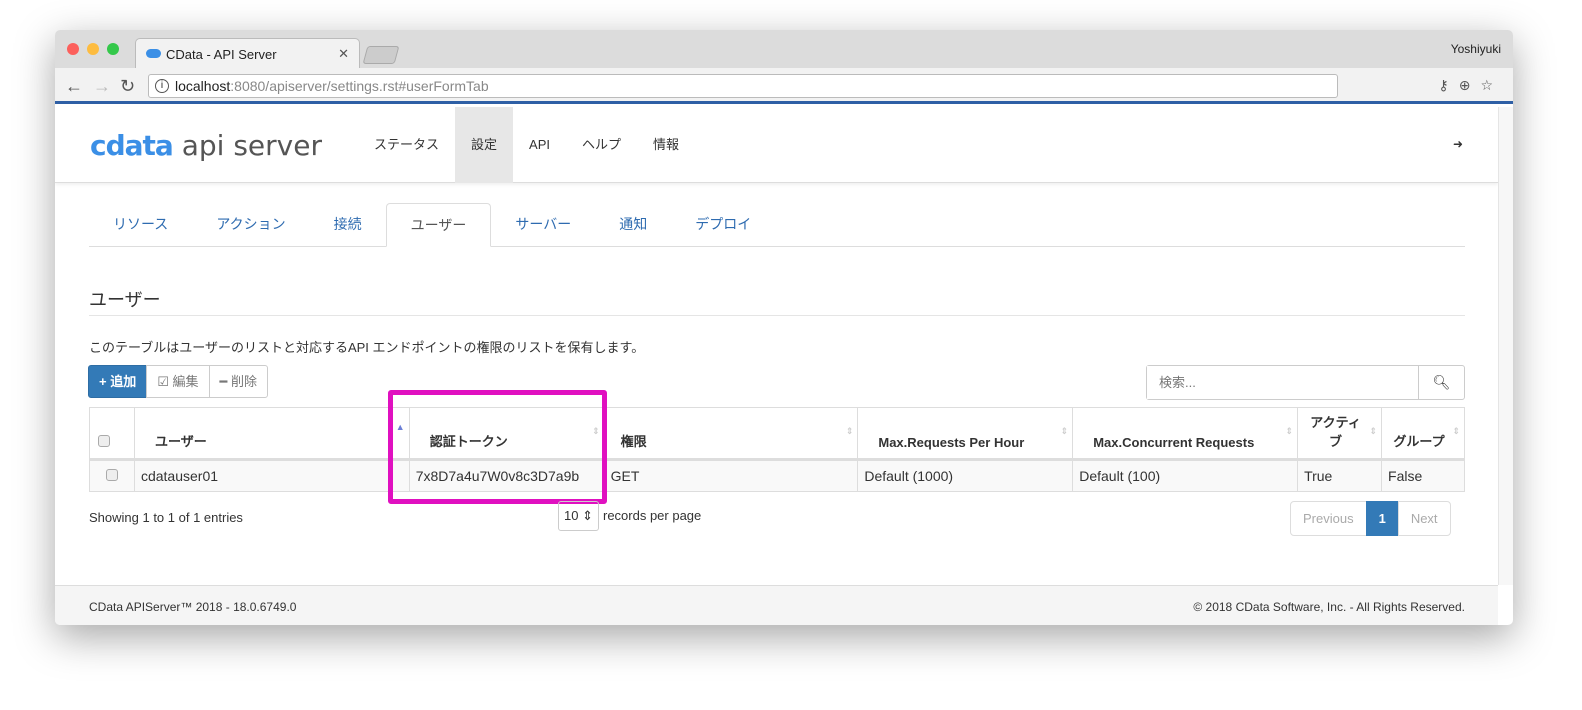 The height and width of the screenshot is (710, 1582). I want to click on header-label: ユーザー, so click(180, 441).